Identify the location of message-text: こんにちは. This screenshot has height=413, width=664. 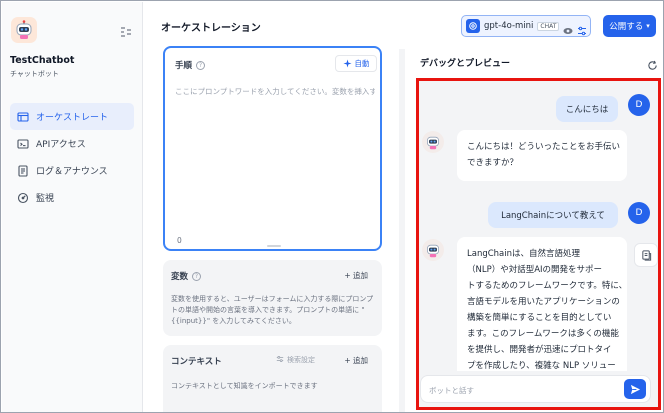
(587, 110).